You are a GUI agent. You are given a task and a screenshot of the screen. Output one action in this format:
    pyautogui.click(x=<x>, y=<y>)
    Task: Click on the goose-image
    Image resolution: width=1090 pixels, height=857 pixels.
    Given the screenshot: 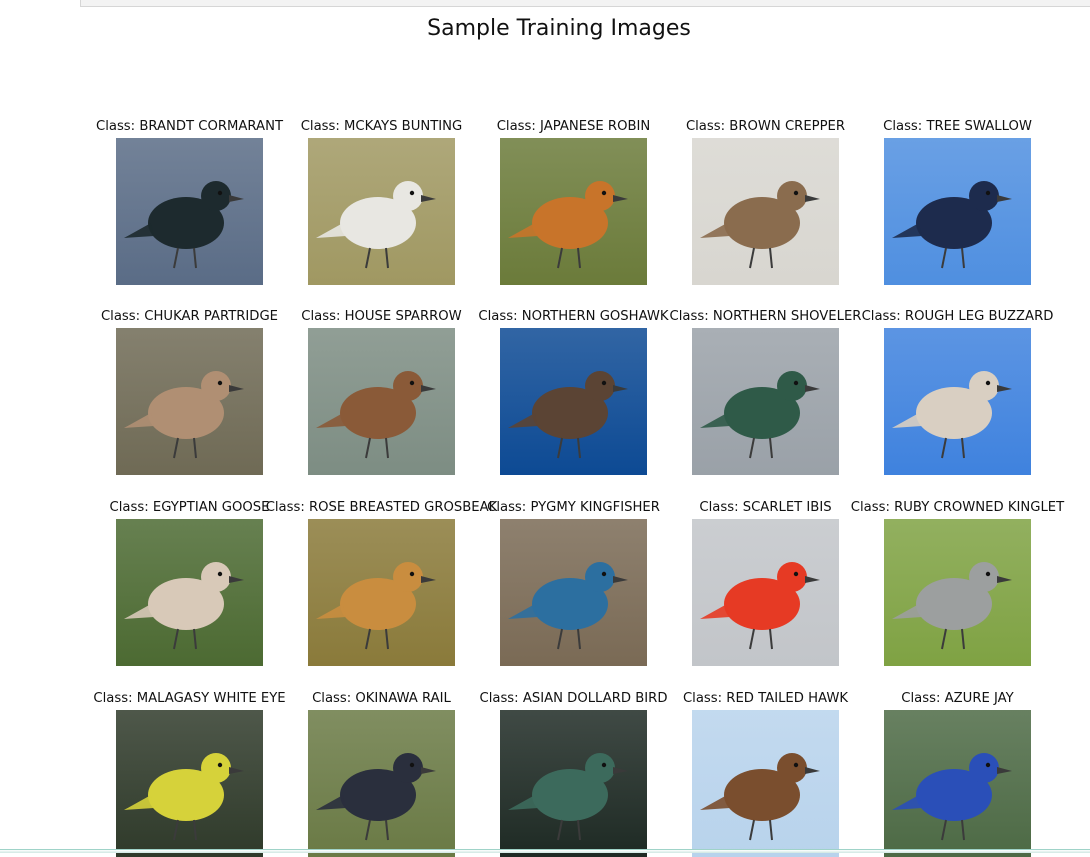 What is the action you would take?
    pyautogui.click(x=189, y=592)
    